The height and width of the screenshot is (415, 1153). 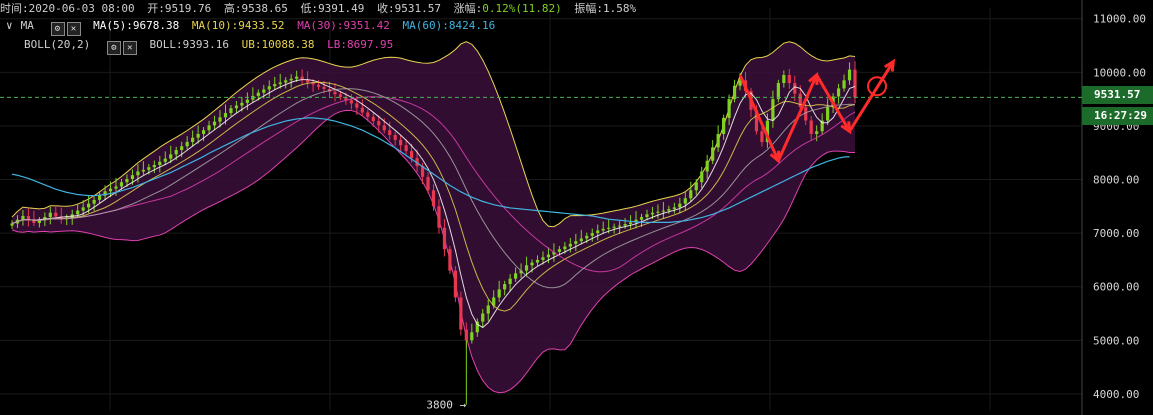 I want to click on y-tick-label: 10000.00, so click(x=1119, y=72).